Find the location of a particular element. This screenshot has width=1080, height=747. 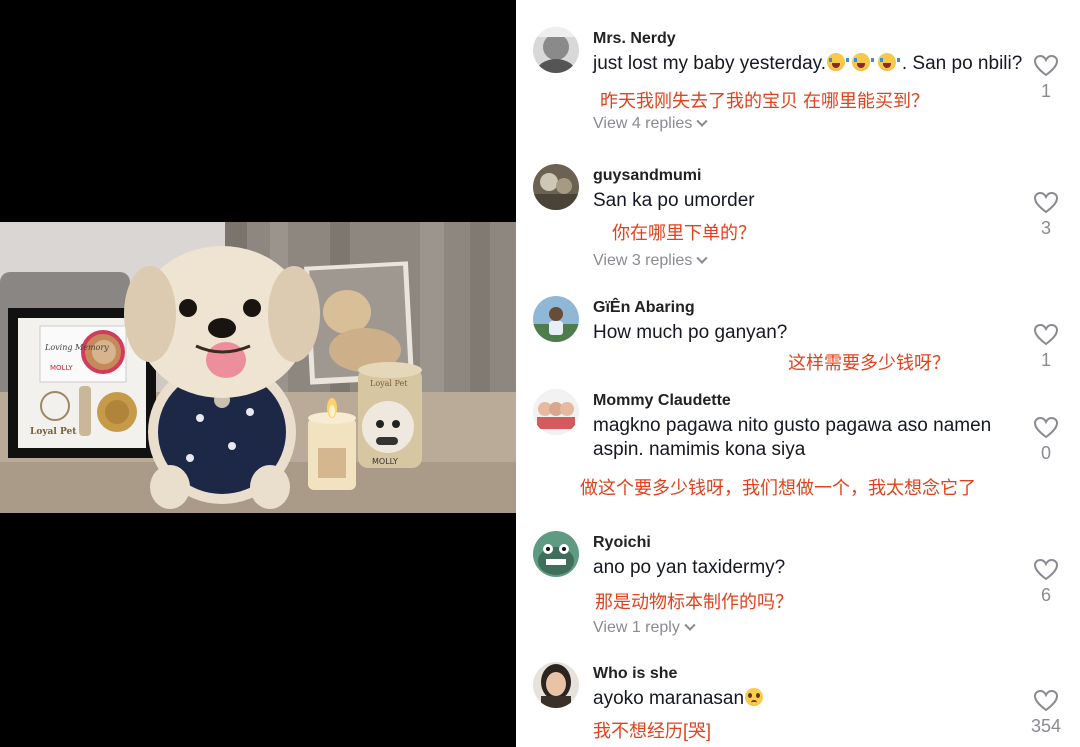

frame-name-text: MOLLY is located at coordinates (61, 368).